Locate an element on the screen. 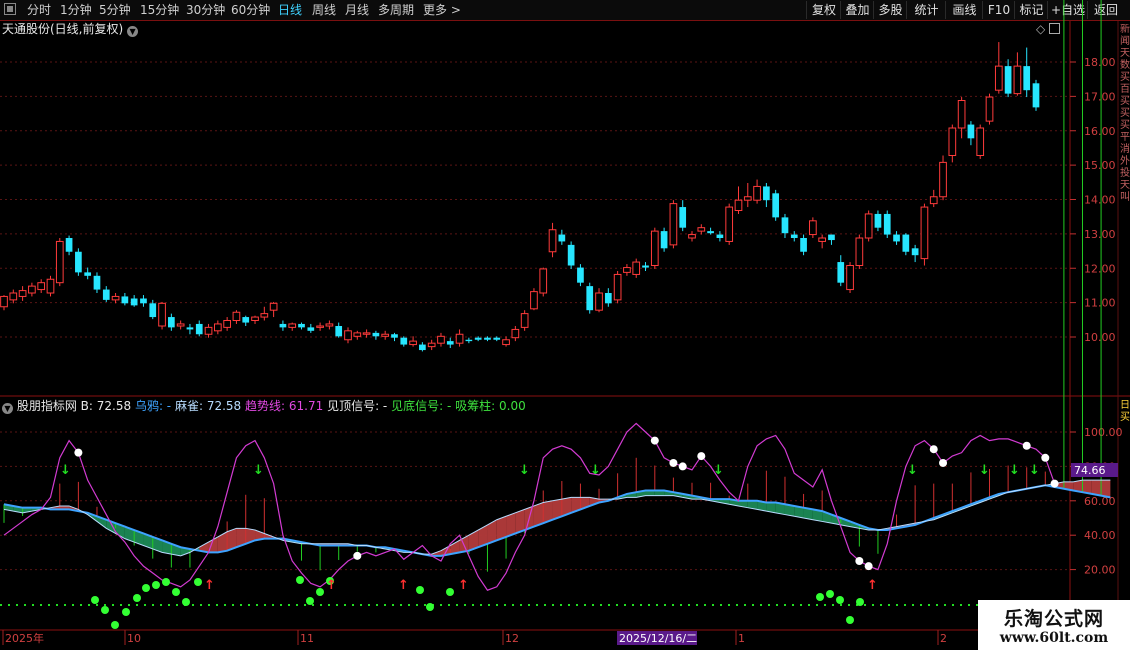 This screenshot has width=1130, height=650. maximize-icon is located at coordinates (1055, 28).